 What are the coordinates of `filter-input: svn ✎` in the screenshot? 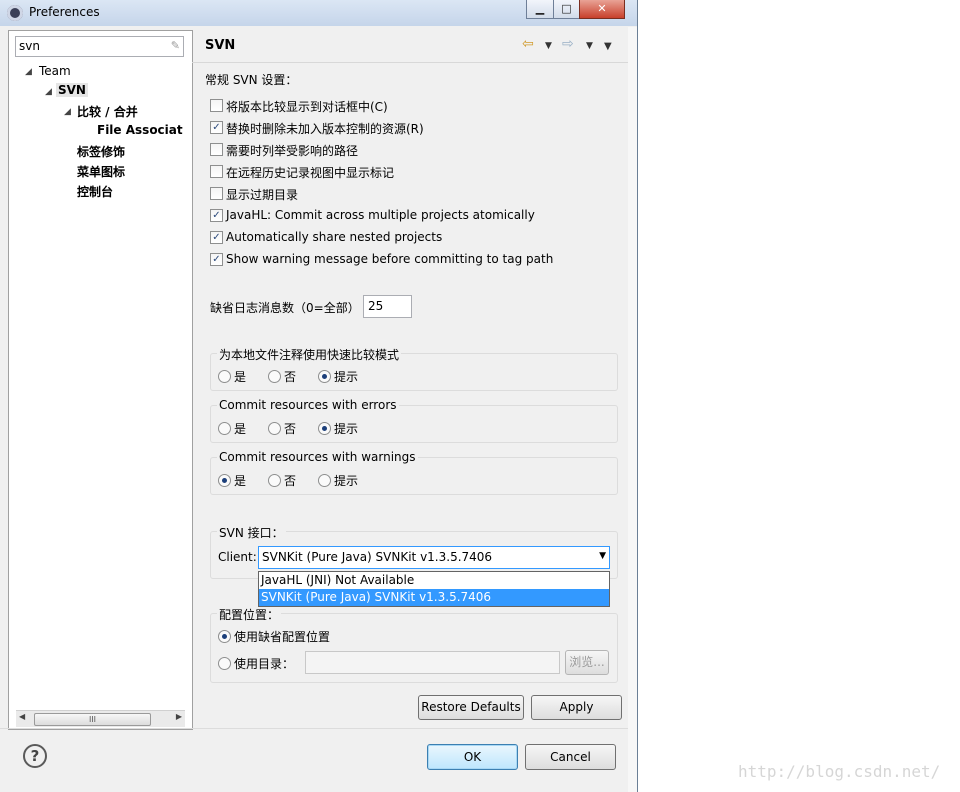 It's located at (99, 46).